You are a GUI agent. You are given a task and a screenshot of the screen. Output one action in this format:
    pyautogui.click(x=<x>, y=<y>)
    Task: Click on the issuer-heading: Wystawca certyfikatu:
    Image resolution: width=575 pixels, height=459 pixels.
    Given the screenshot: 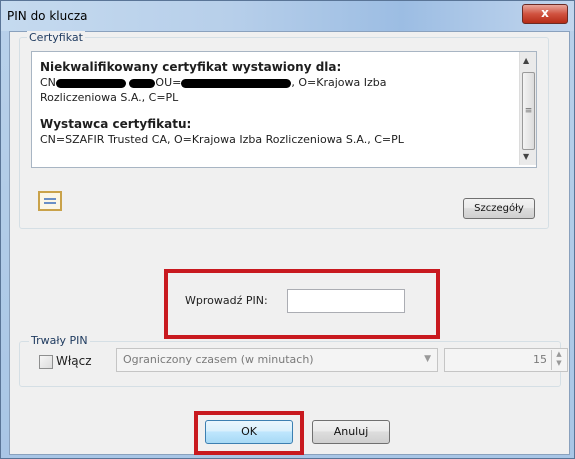 What is the action you would take?
    pyautogui.click(x=116, y=124)
    